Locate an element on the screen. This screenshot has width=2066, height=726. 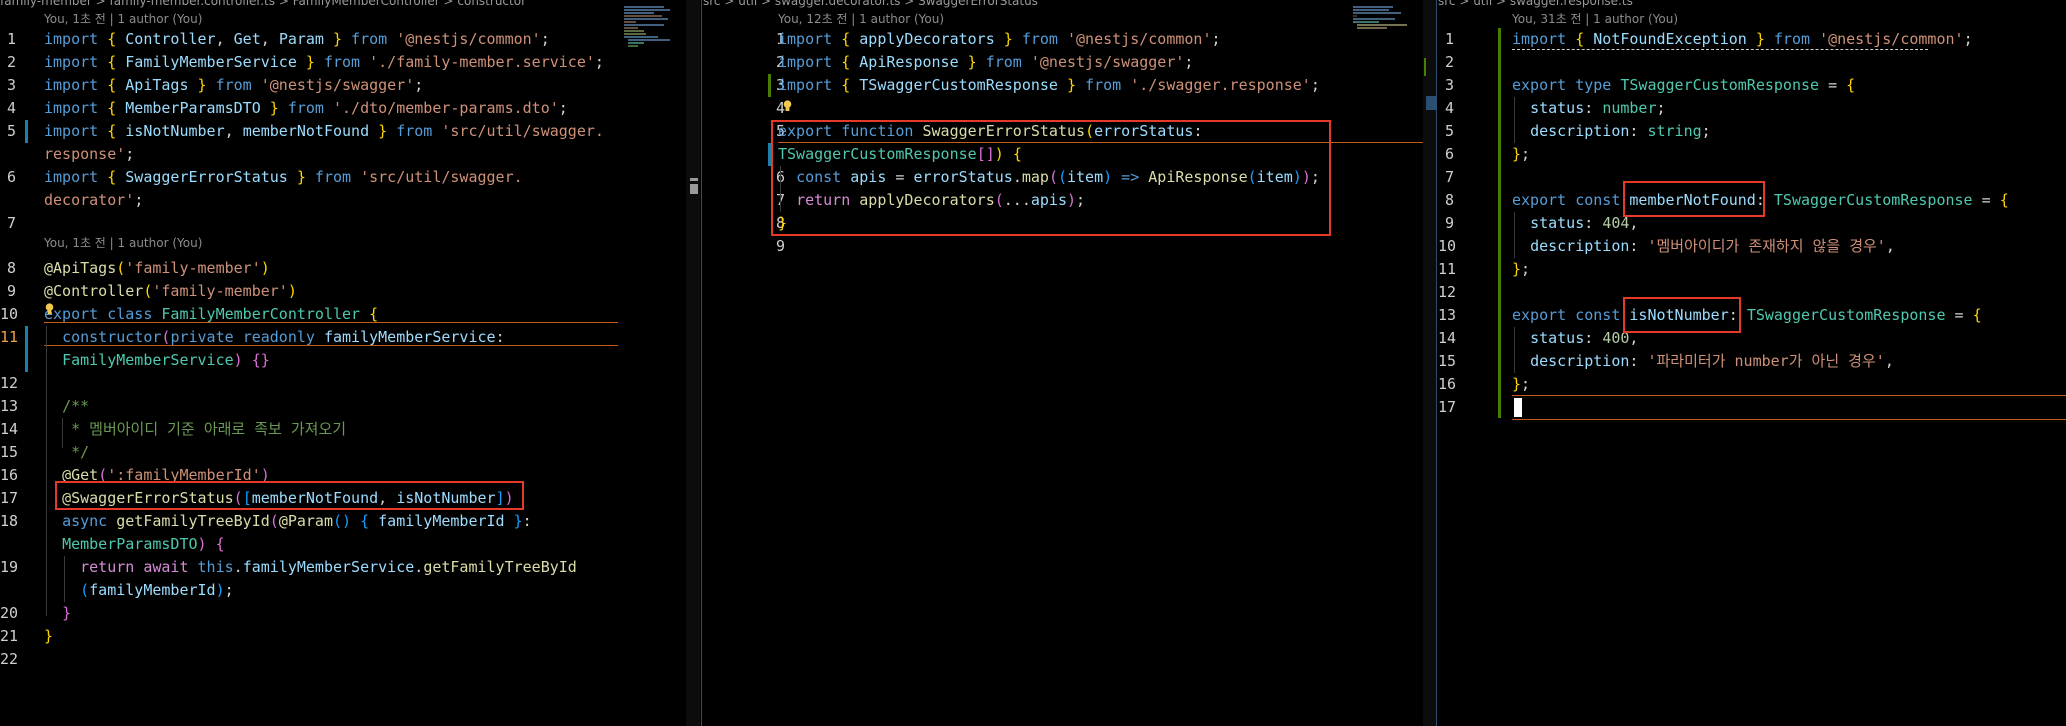
code-text: decorator'; is located at coordinates (93, 200).